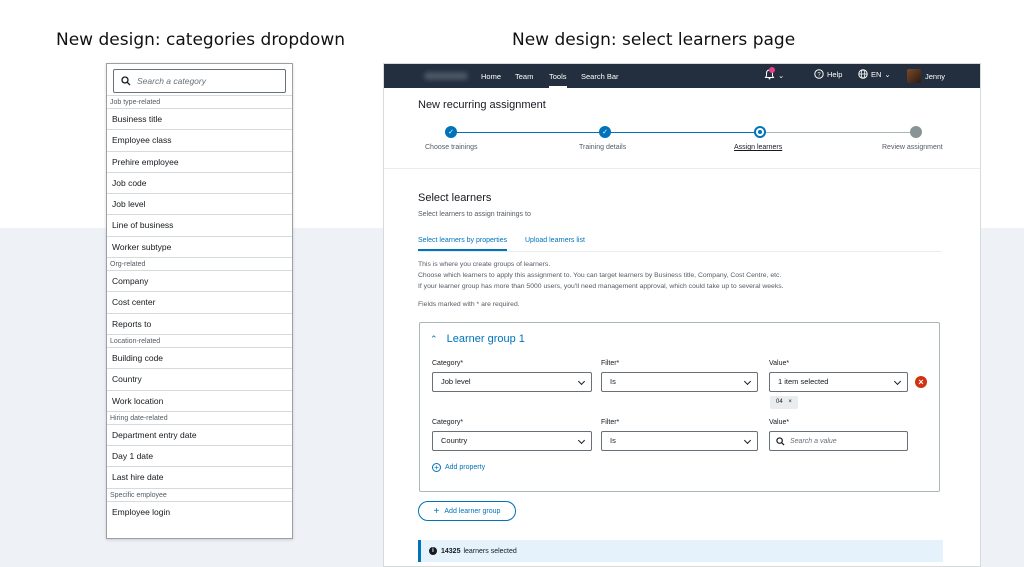 The image size is (1024, 567). What do you see at coordinates (555, 240) in the screenshot?
I see `tab-upload-learners-list: Upload learners list` at bounding box center [555, 240].